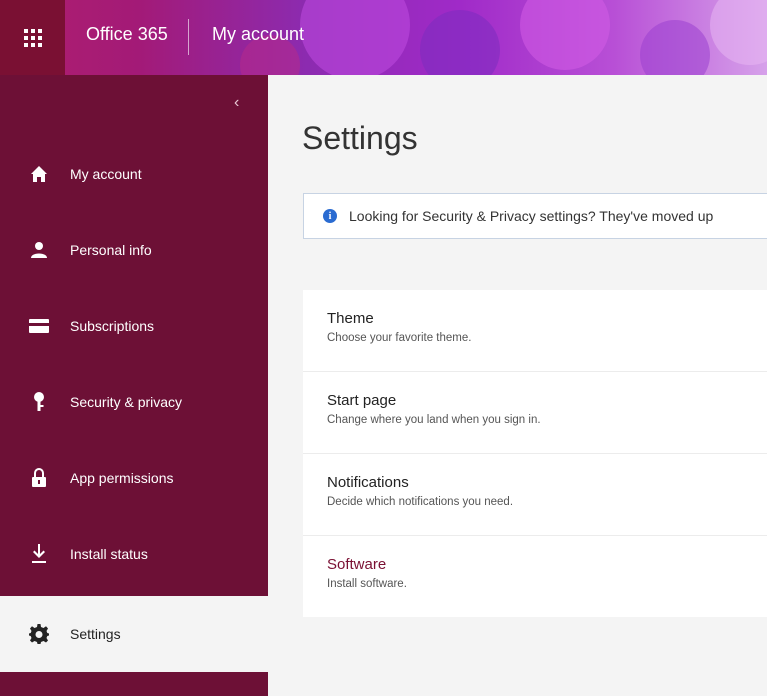 The width and height of the screenshot is (767, 696). I want to click on page-title: Settings, so click(360, 138).